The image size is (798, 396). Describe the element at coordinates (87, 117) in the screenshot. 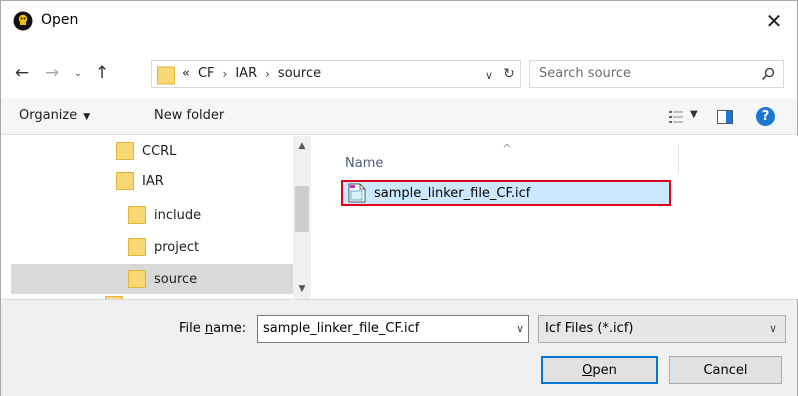

I see `caret-down-icon: ▼` at that location.